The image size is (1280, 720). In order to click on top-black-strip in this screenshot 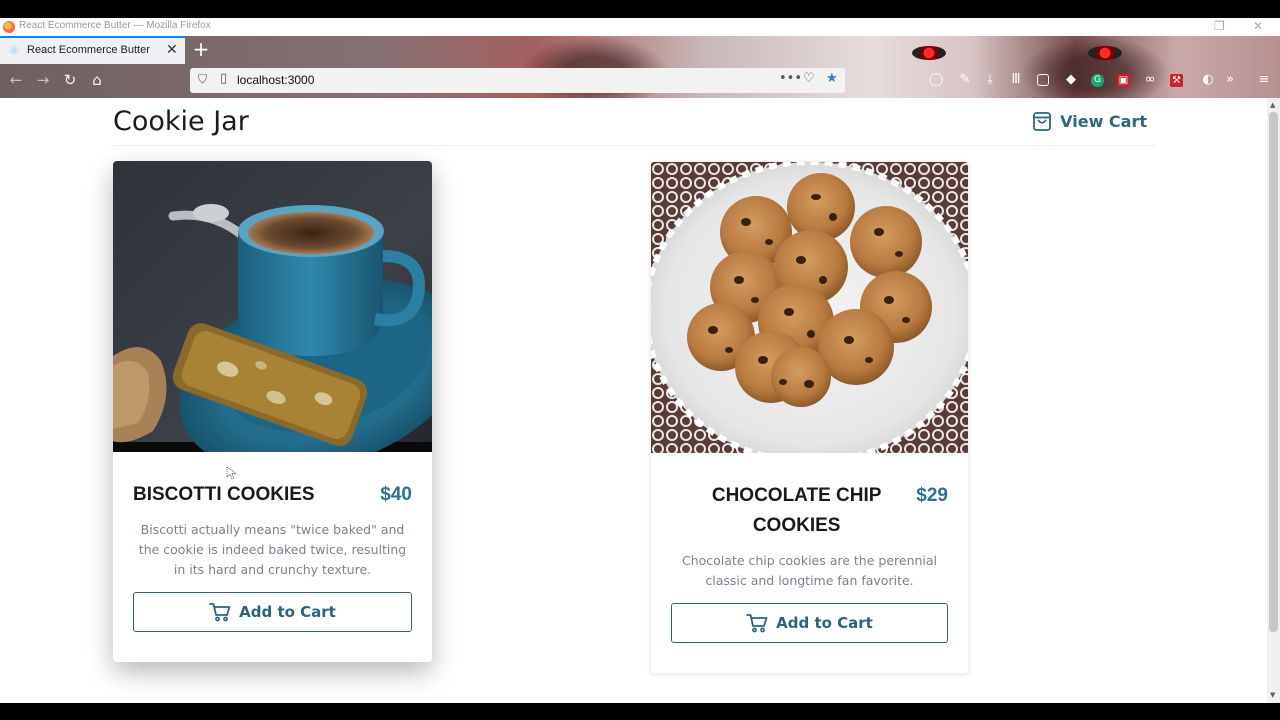, I will do `click(640, 9)`.